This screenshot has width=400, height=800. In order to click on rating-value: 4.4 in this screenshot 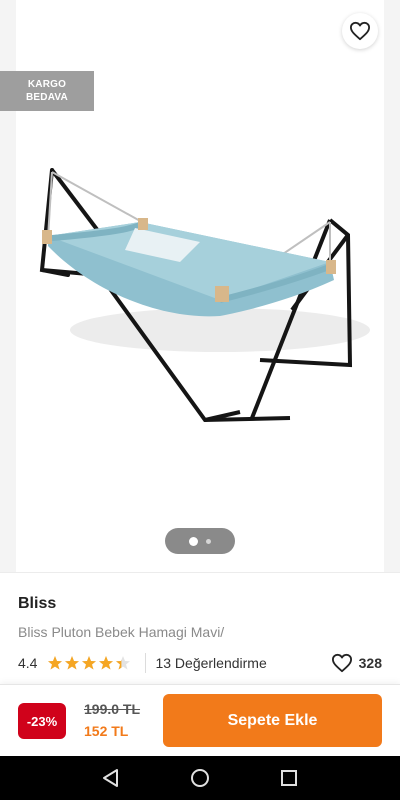, I will do `click(28, 663)`.